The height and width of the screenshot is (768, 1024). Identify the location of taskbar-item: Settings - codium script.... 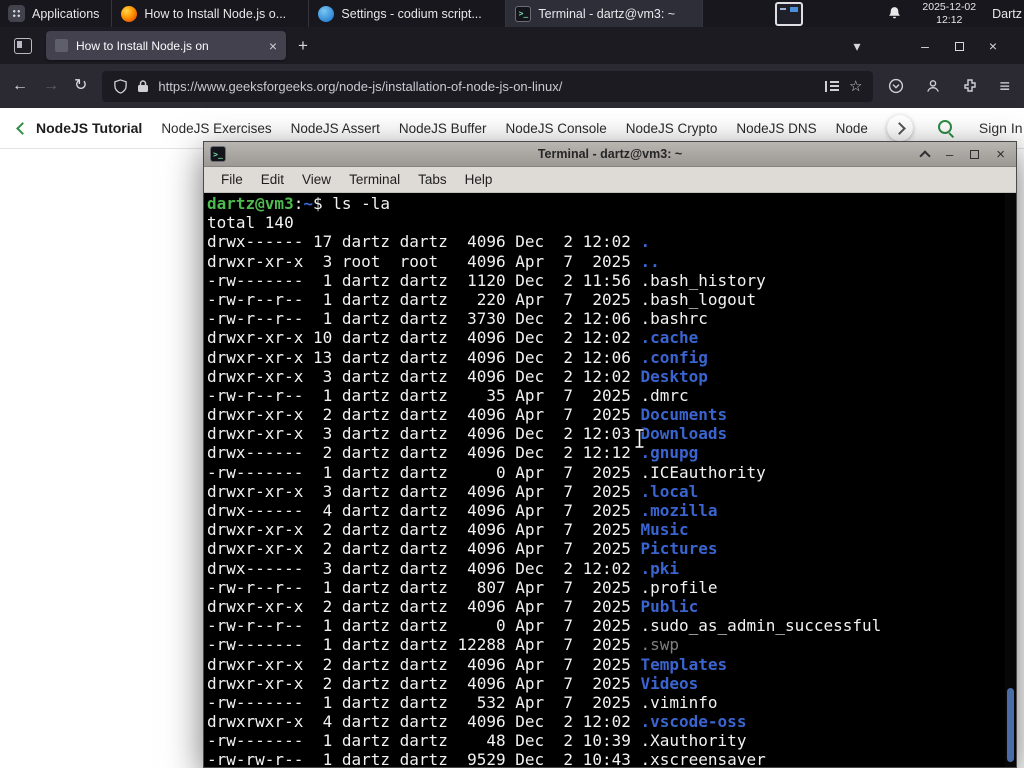
(407, 13).